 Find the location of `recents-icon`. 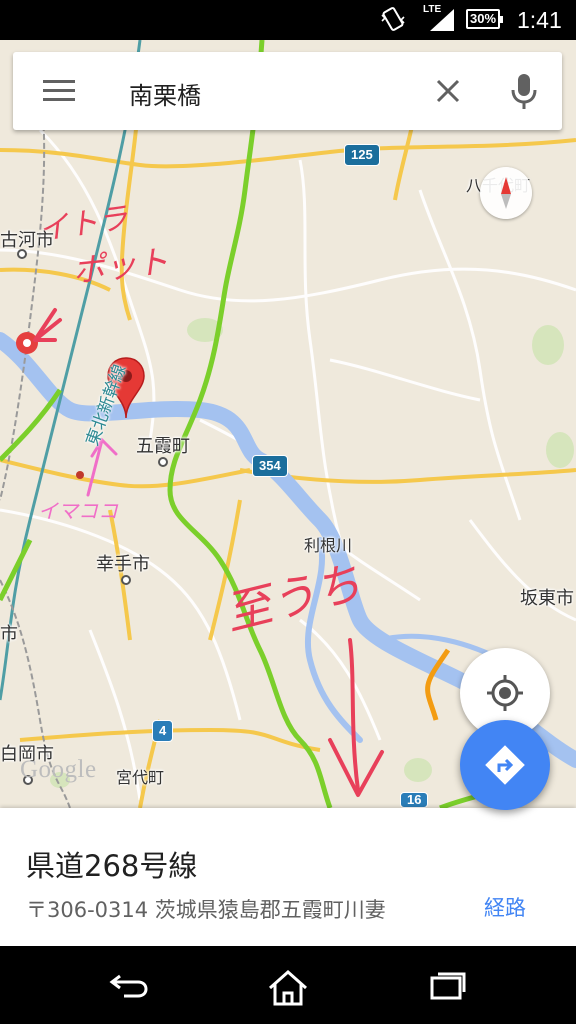

recents-icon is located at coordinates (448, 985).